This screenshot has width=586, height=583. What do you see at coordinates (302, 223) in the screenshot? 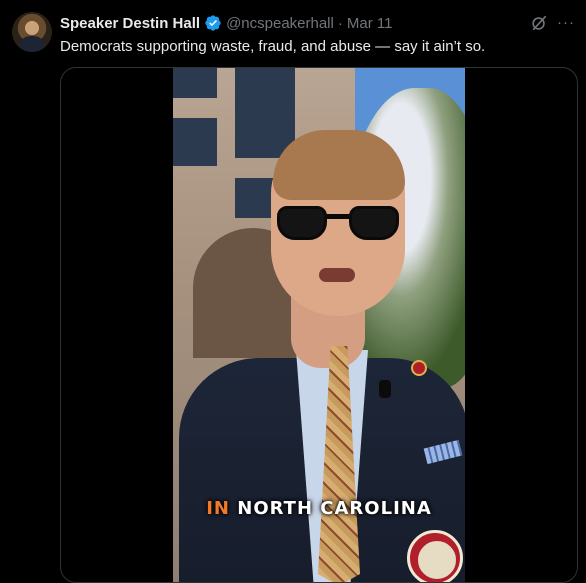
I see `sunglasses-lens-left` at bounding box center [302, 223].